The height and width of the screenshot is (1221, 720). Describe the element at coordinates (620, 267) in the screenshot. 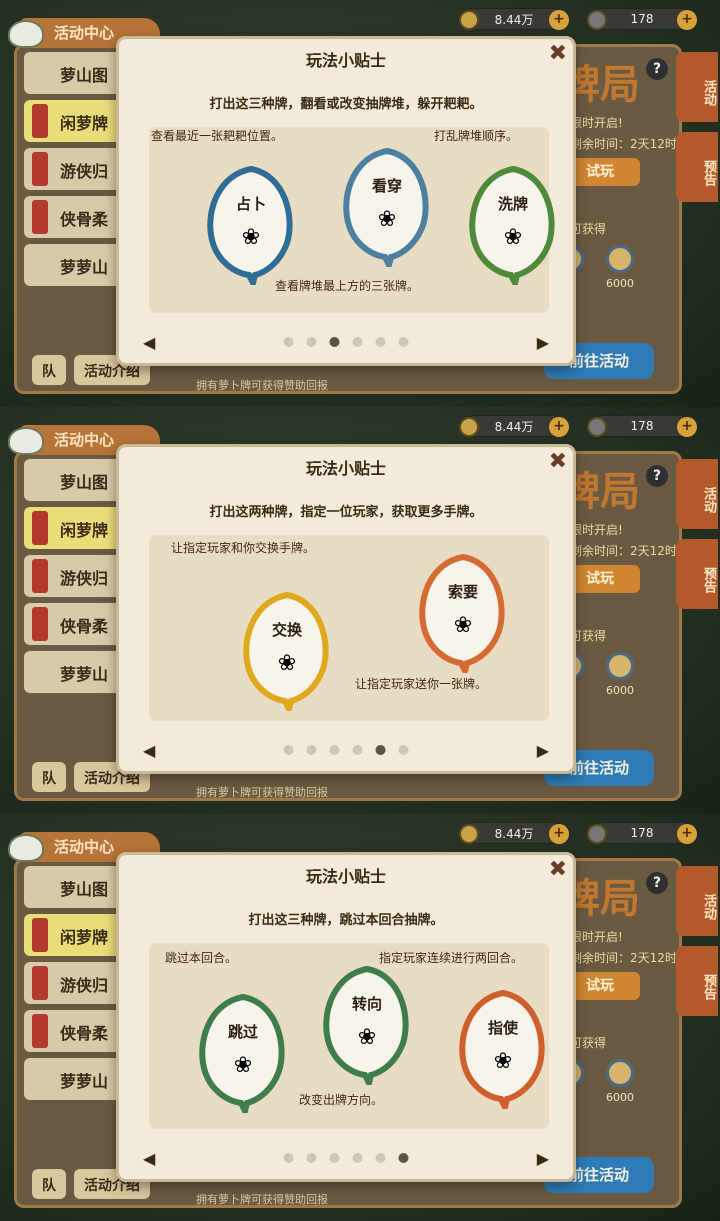

I see `reward-item: 6000` at that location.